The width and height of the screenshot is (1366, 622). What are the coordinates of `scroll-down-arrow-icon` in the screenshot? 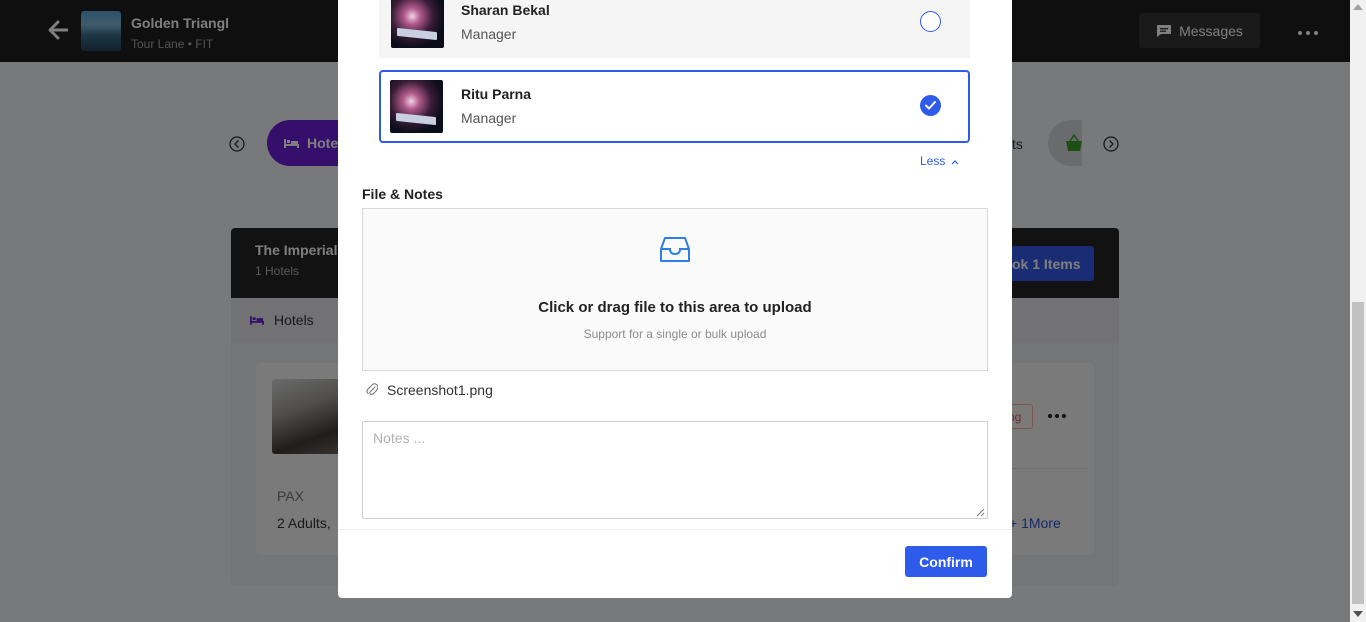 It's located at (1358, 614).